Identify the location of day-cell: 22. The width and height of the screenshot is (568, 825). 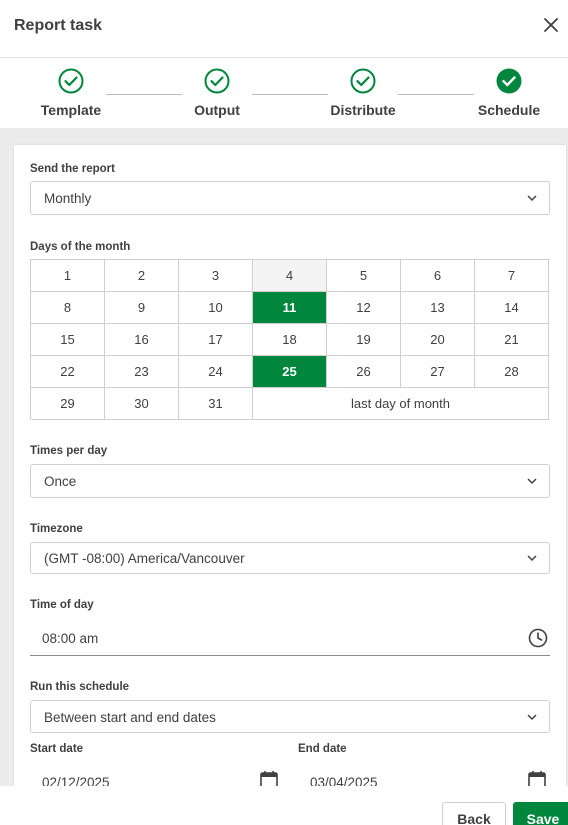
(68, 372).